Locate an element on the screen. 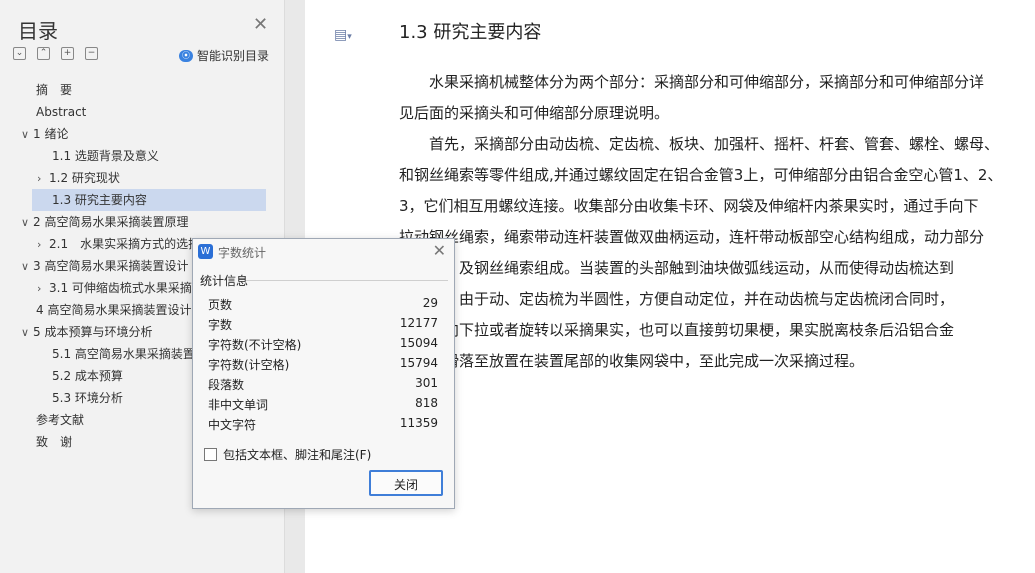  toc-item-1: ∨ 1 绪论 is located at coordinates (44, 134).